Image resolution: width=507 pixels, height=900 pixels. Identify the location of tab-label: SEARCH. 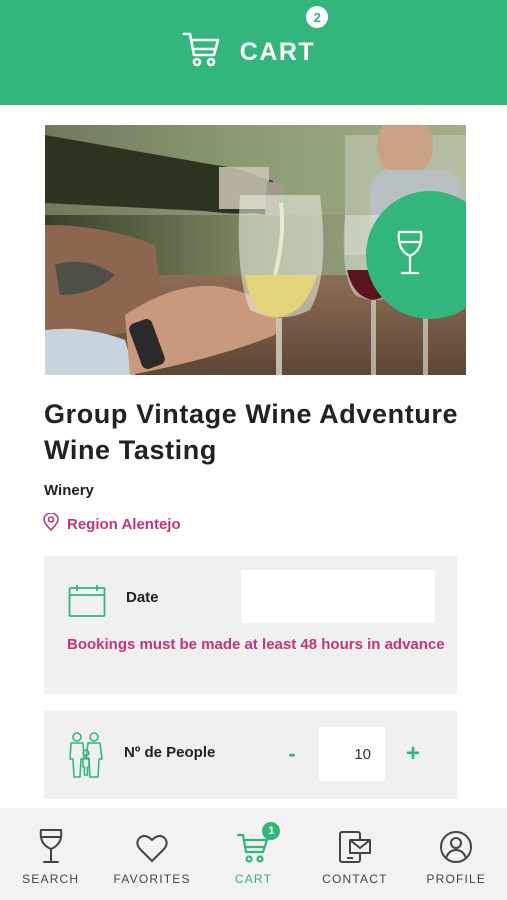
(51, 879).